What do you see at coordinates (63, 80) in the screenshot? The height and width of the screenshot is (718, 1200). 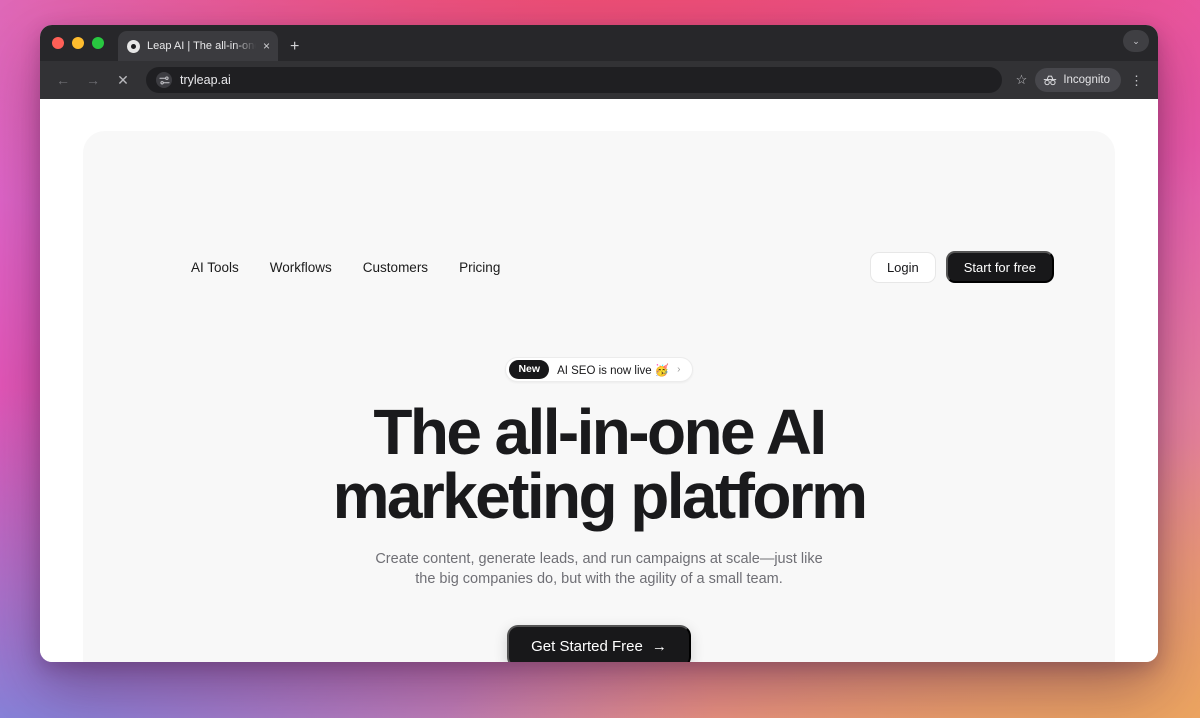 I see `back-button: ←` at bounding box center [63, 80].